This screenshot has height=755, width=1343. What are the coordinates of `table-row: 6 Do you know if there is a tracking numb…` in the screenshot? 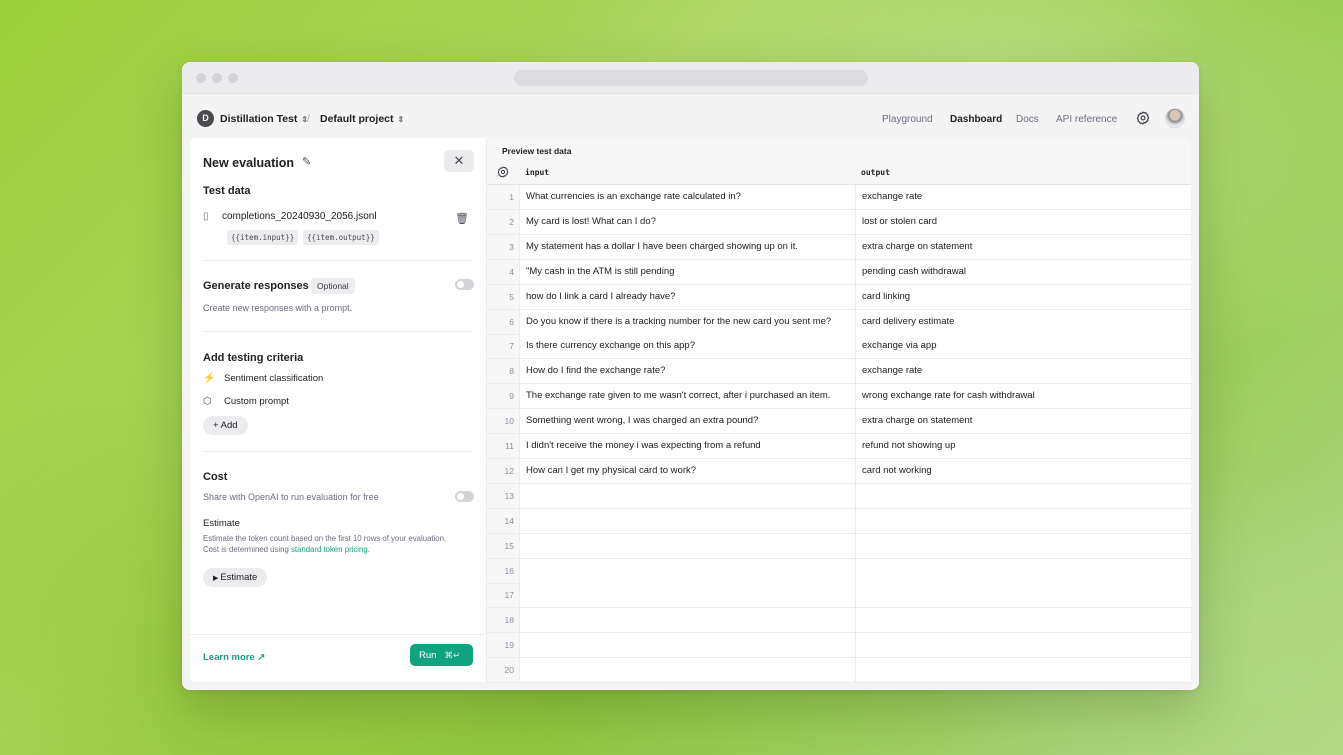 It's located at (839, 322).